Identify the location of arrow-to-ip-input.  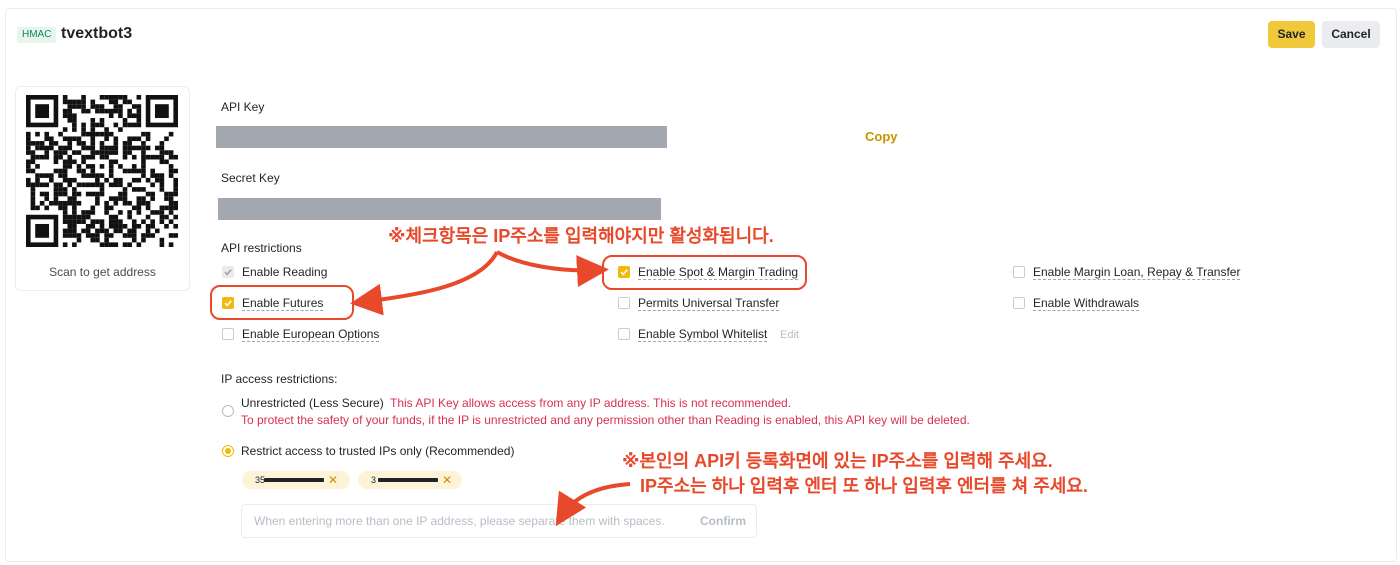
(593, 504).